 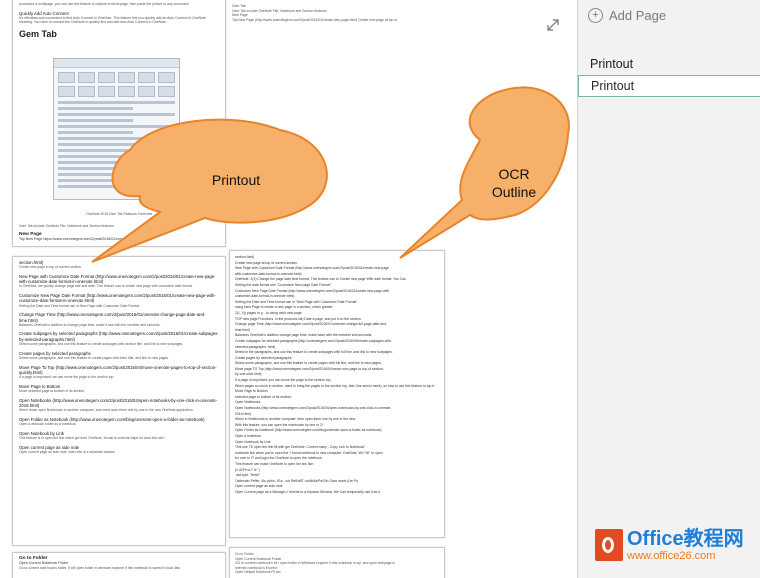 What do you see at coordinates (514, 192) in the screenshot?
I see `ocr-callout-line: Outline` at bounding box center [514, 192].